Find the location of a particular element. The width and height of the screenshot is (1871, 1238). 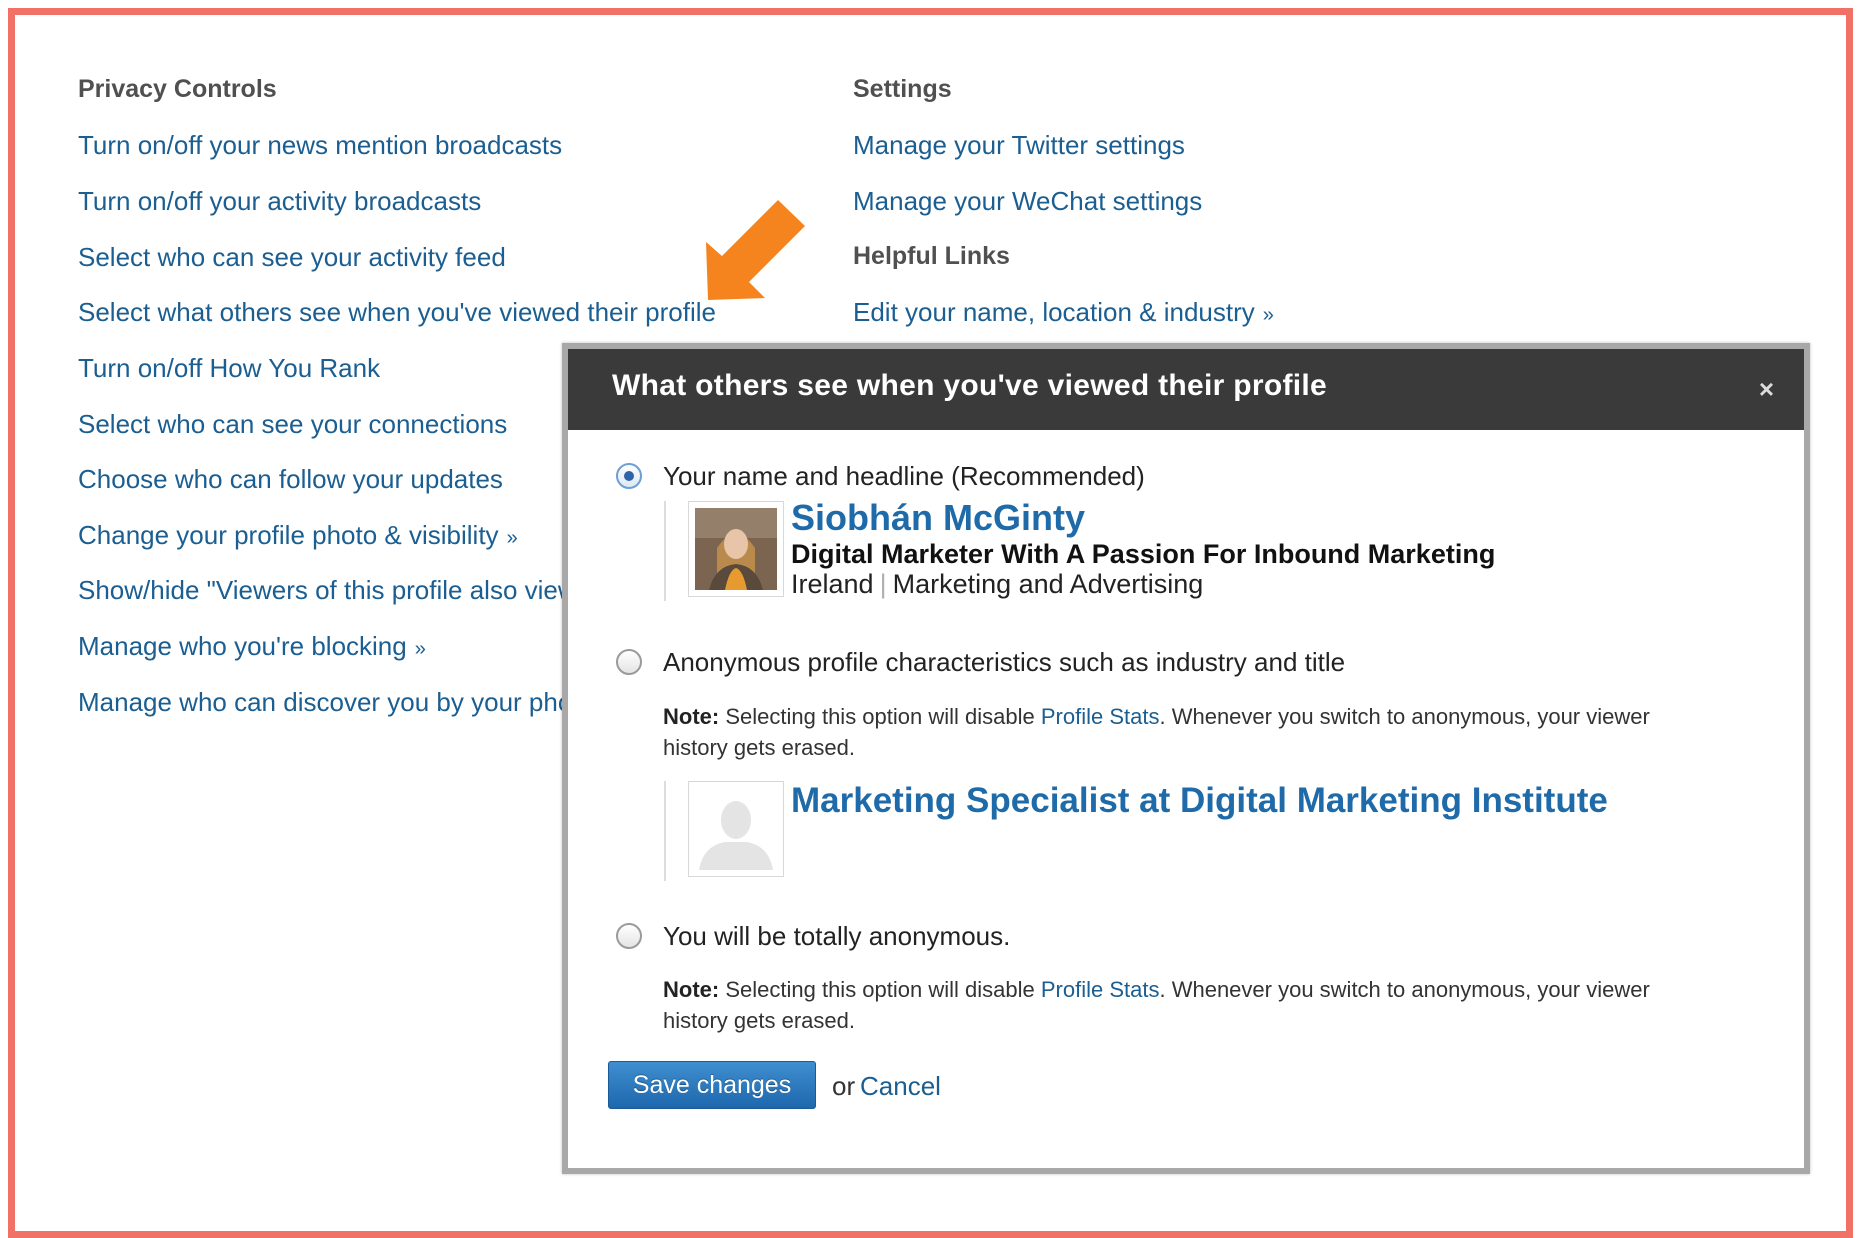

profile-name-link: Siobhán McGinty is located at coordinates (938, 518).